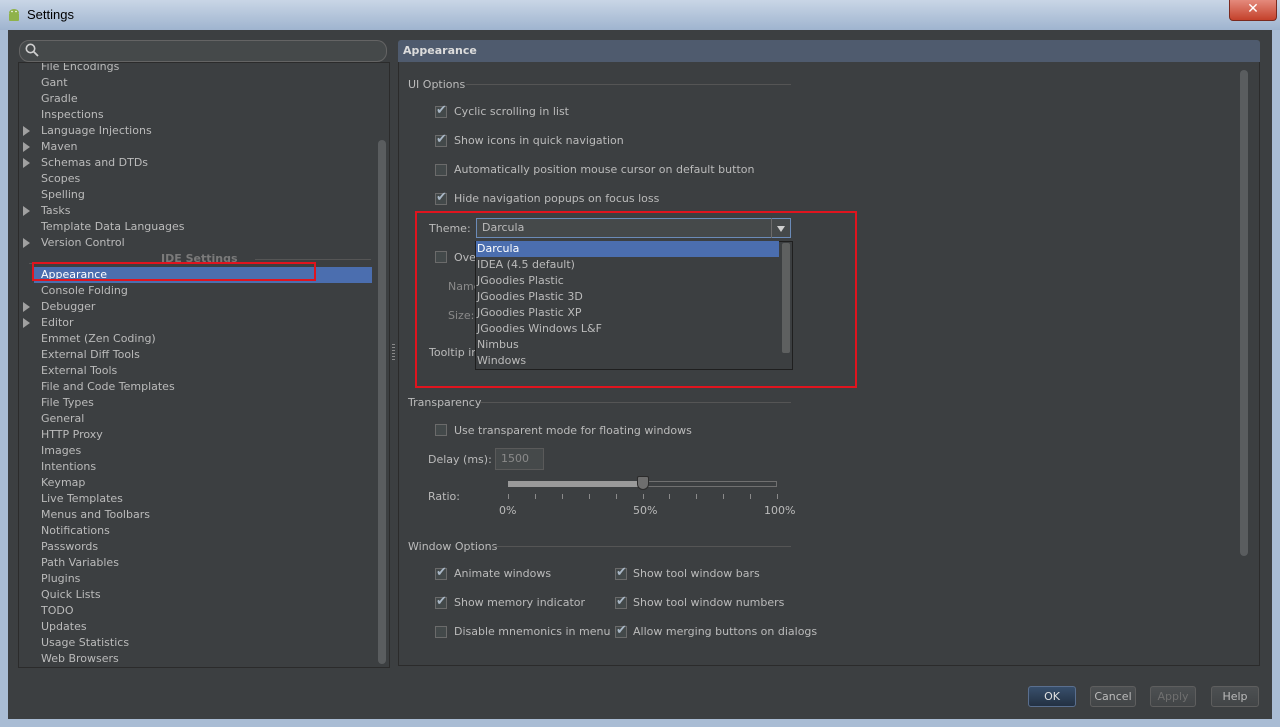 This screenshot has width=1280, height=727. Describe the element at coordinates (79, 371) in the screenshot. I see `sidebar-item: External Tools` at that location.